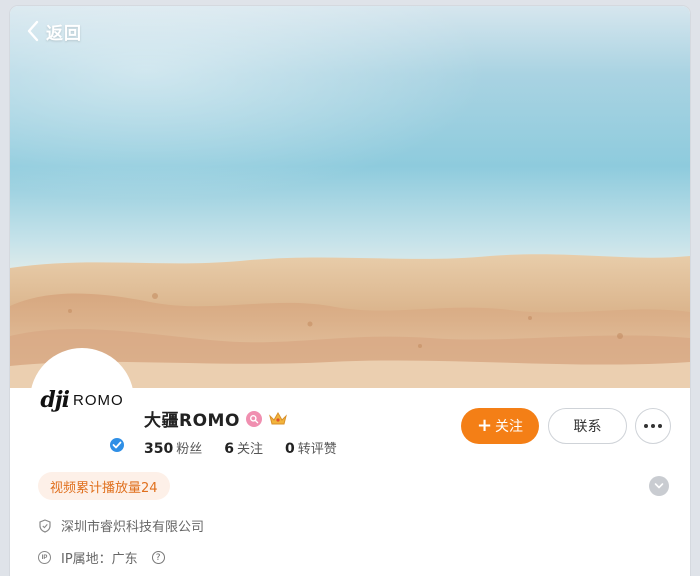  I want to click on play-count-badge: 视频累计播放量24, so click(104, 486).